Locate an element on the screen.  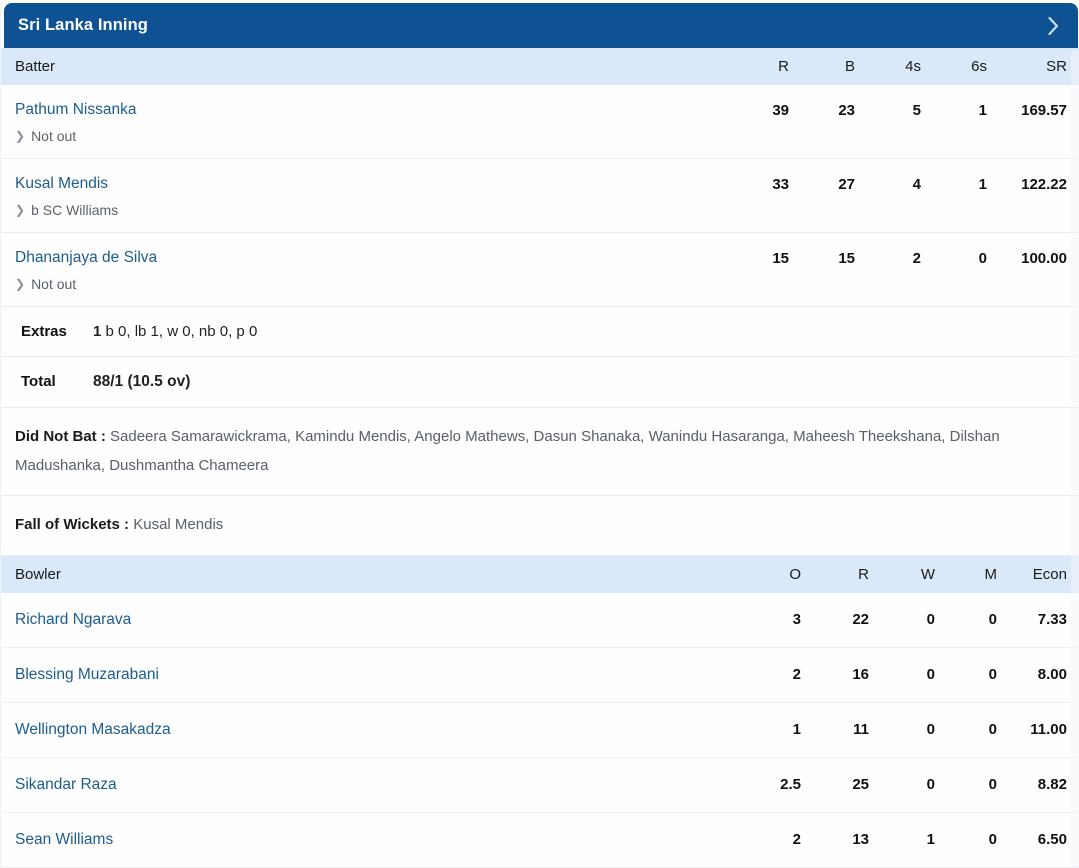
batter-strike-rate: 169.57 is located at coordinates (1044, 110).